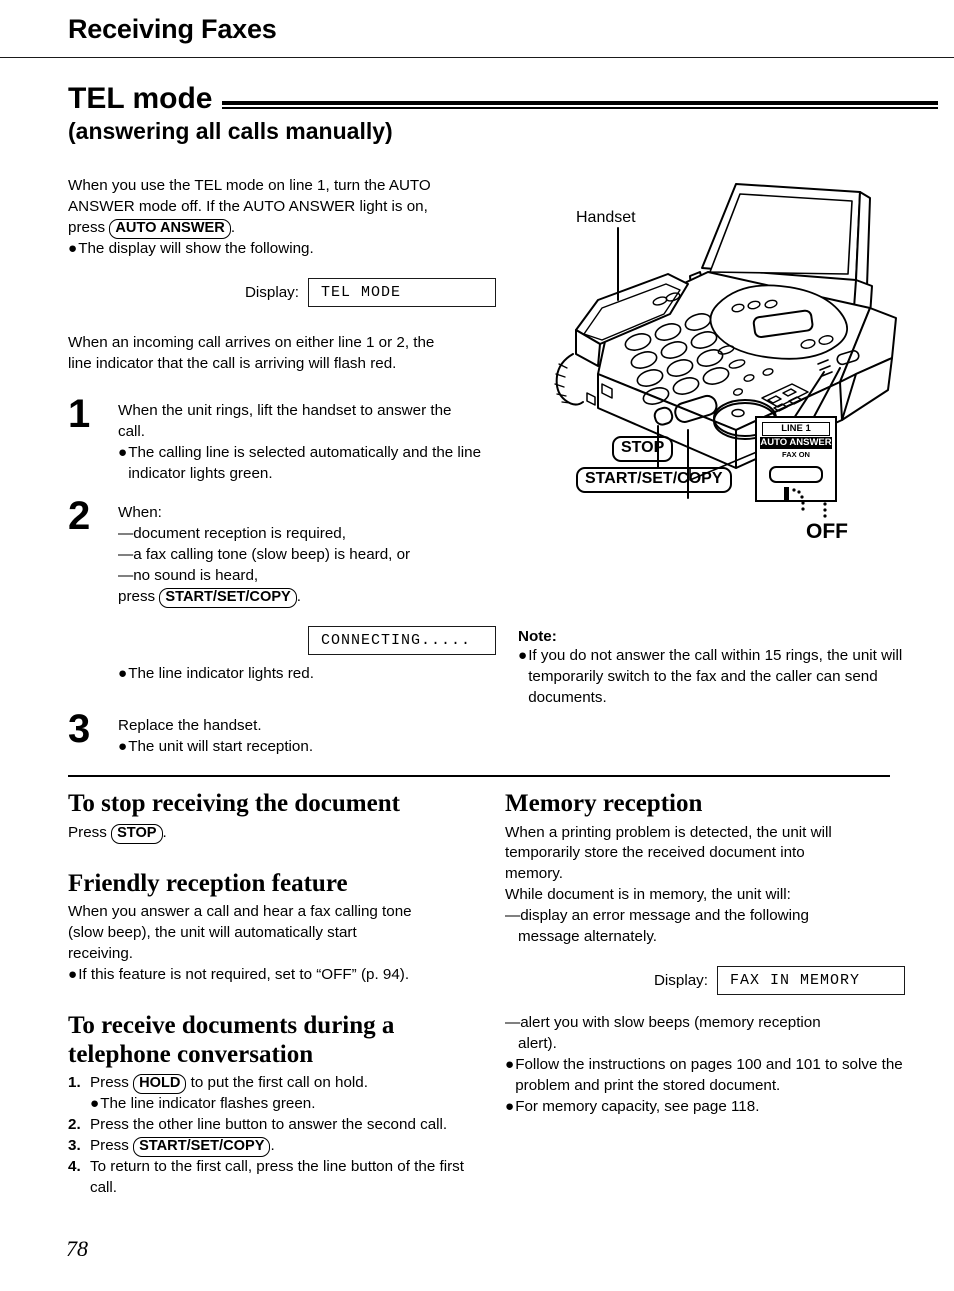  Describe the element at coordinates (164, 832) in the screenshot. I see `stop-period: .` at that location.